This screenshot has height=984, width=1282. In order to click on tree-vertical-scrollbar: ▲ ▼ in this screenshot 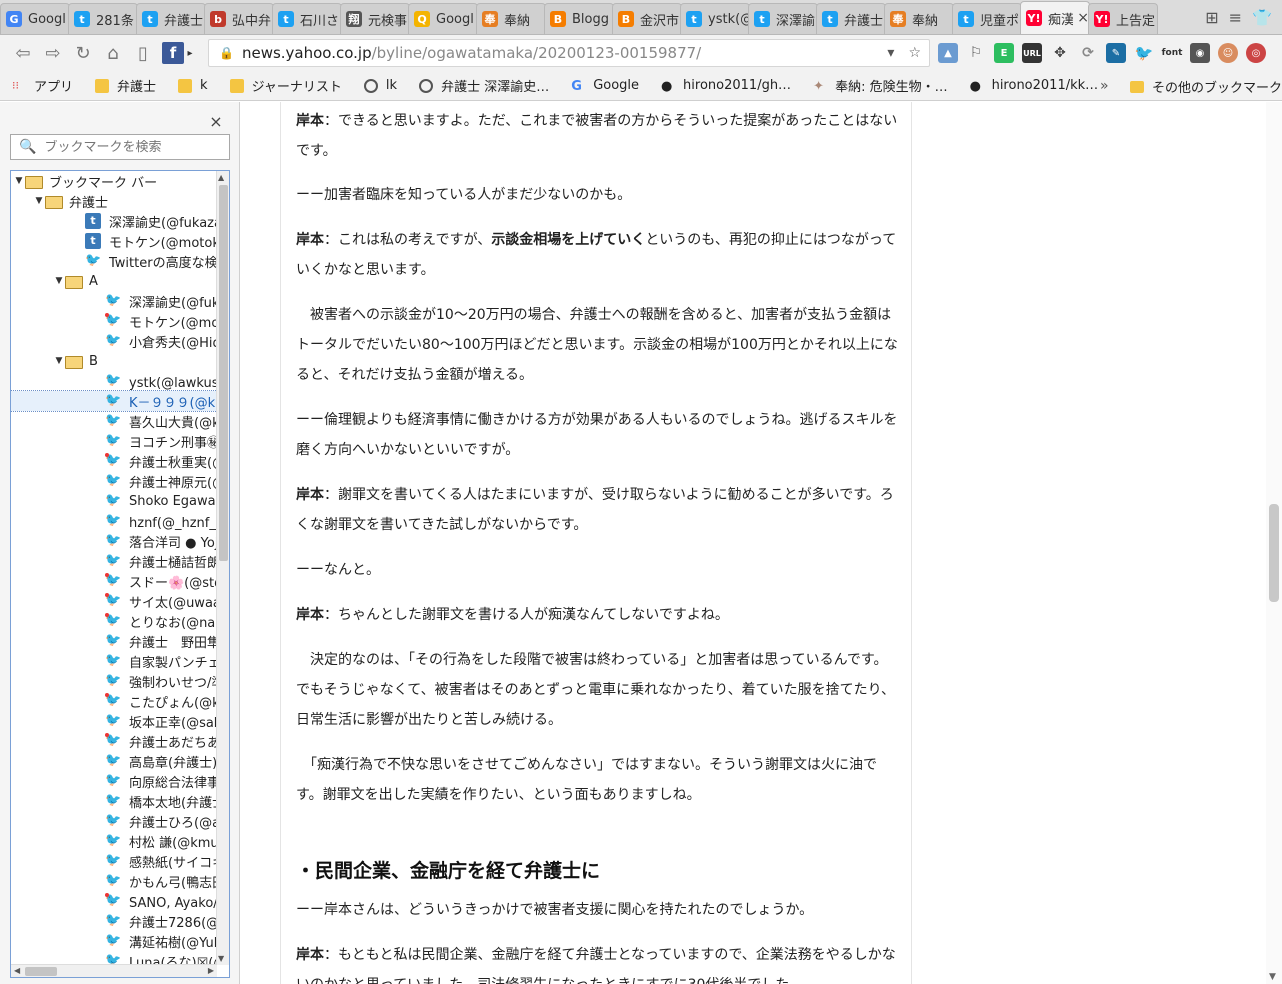, I will do `click(222, 568)`.